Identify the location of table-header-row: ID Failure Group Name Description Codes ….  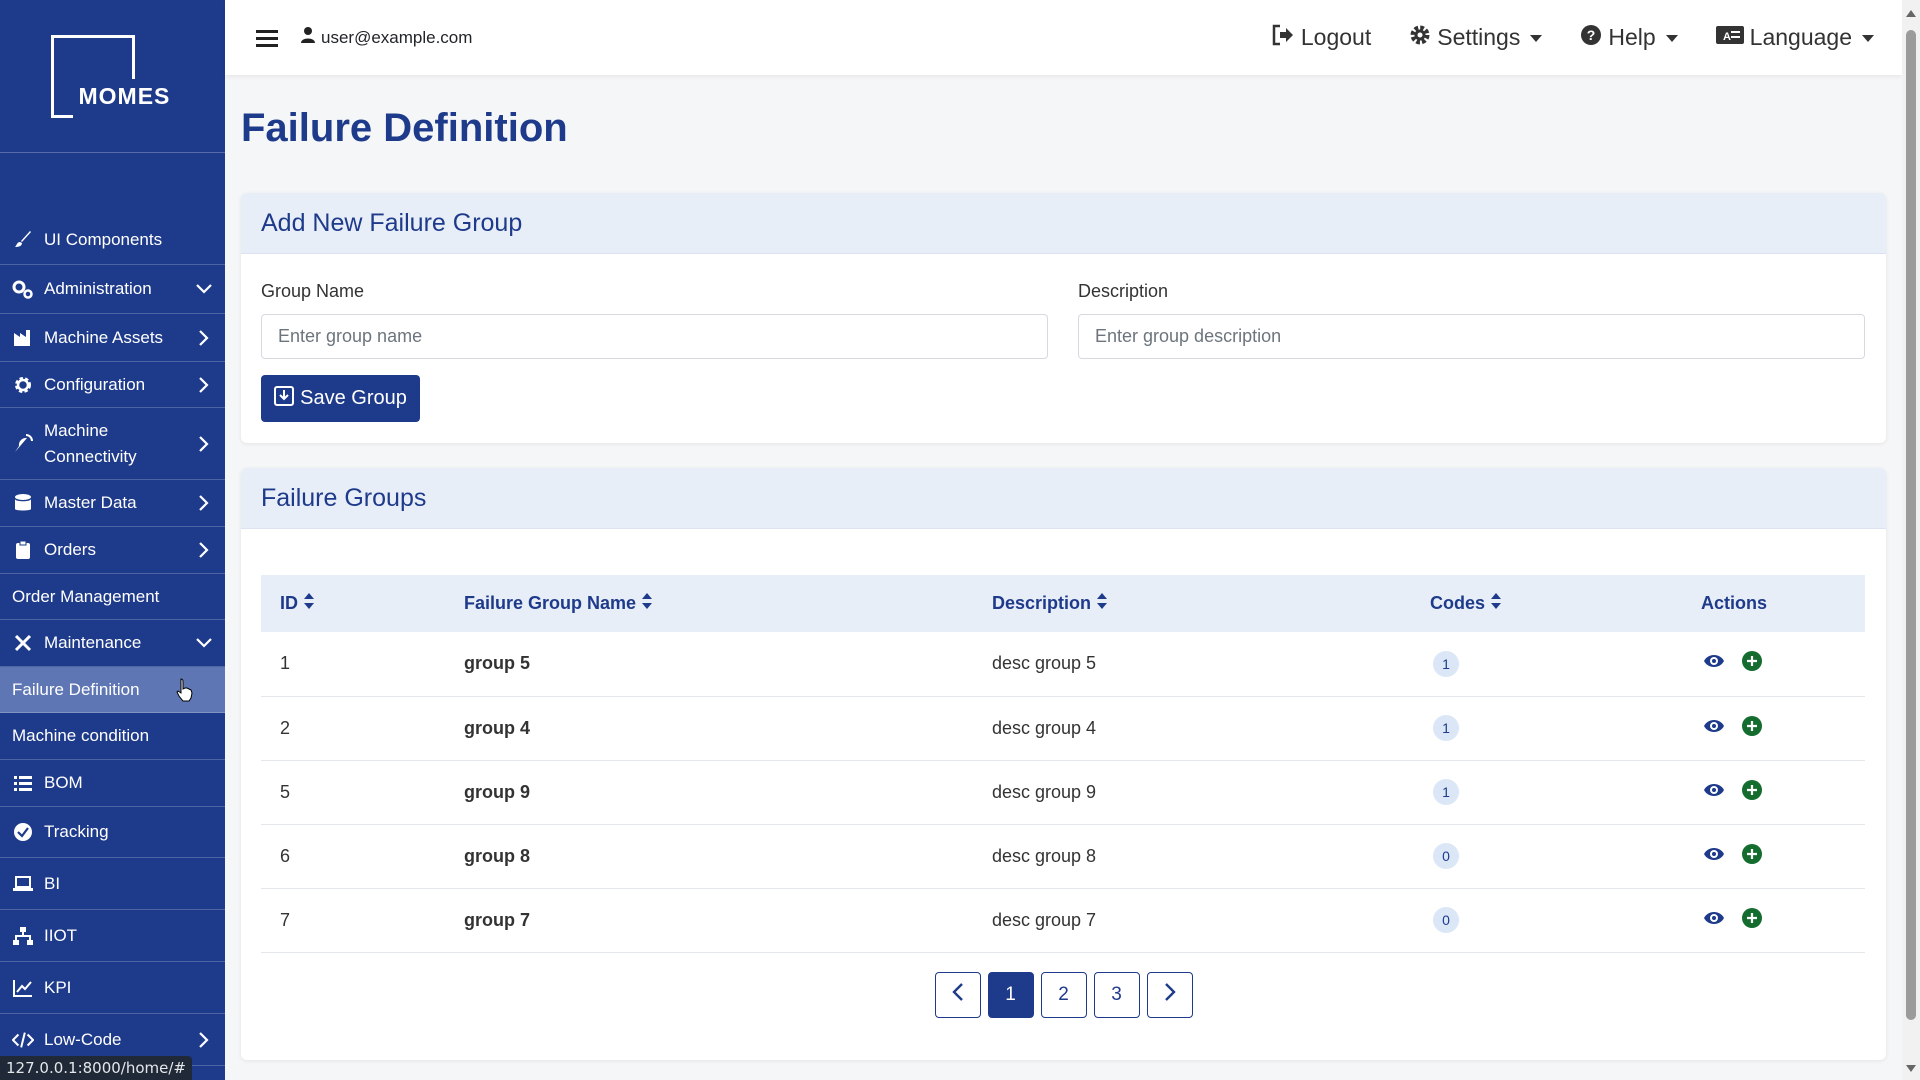
(1063, 603).